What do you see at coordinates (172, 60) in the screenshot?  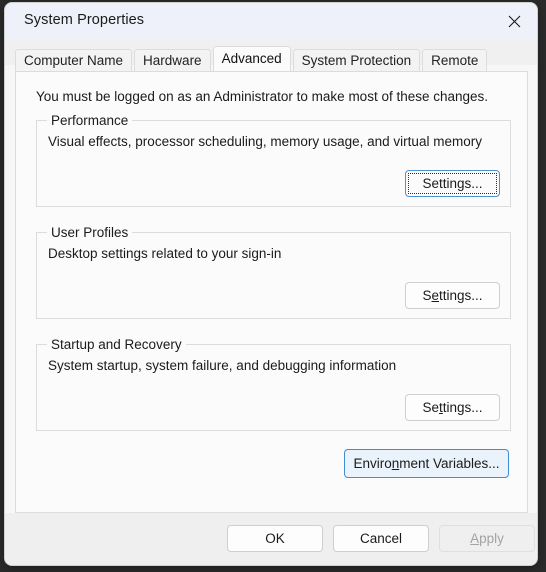 I see `tab-hardware: Hardware` at bounding box center [172, 60].